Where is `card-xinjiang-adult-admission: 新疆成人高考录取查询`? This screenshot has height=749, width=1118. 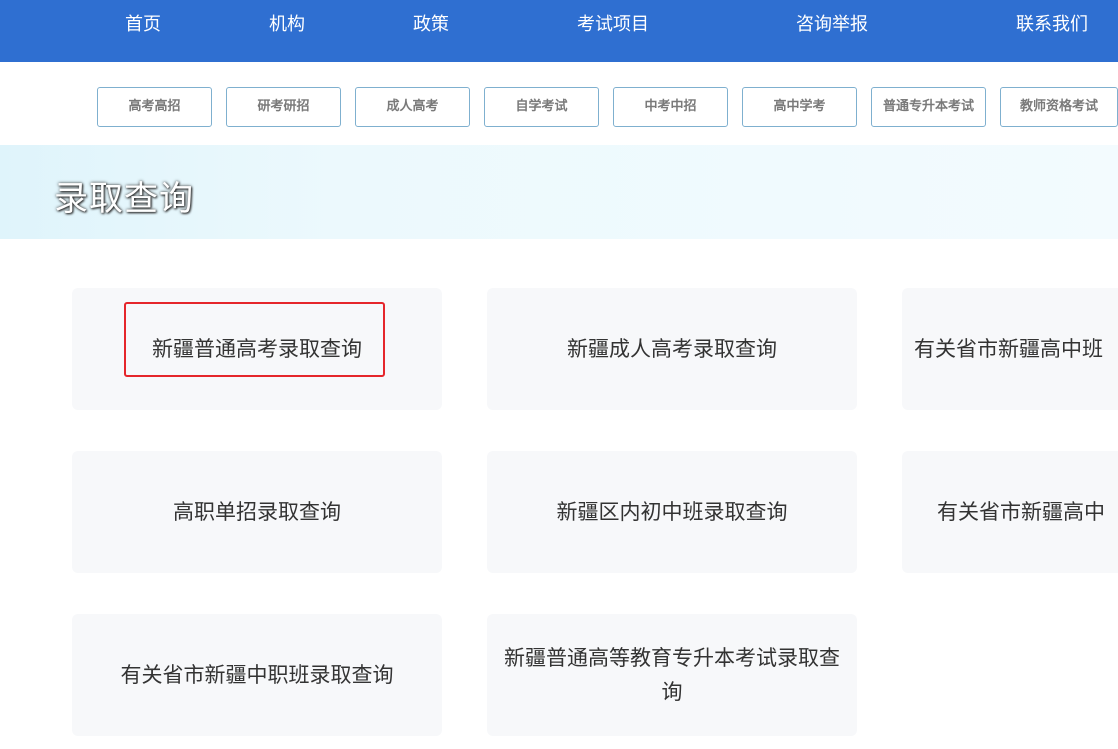 card-xinjiang-adult-admission: 新疆成人高考录取查询 is located at coordinates (672, 349).